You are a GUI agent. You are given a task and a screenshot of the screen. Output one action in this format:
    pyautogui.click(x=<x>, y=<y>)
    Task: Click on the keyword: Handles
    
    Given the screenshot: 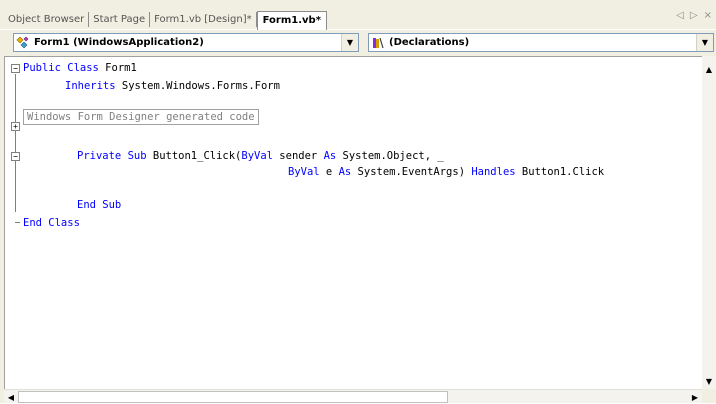 What is the action you would take?
    pyautogui.click(x=493, y=172)
    